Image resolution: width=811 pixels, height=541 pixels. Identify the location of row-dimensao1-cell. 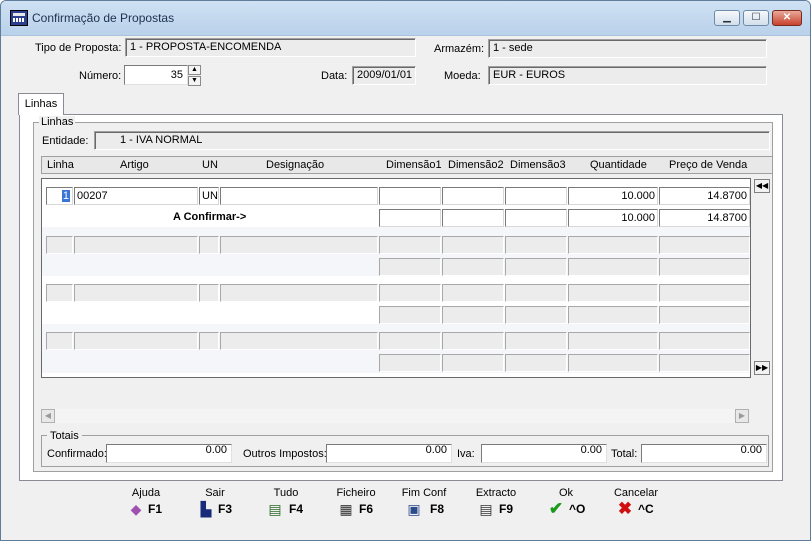
(410, 196).